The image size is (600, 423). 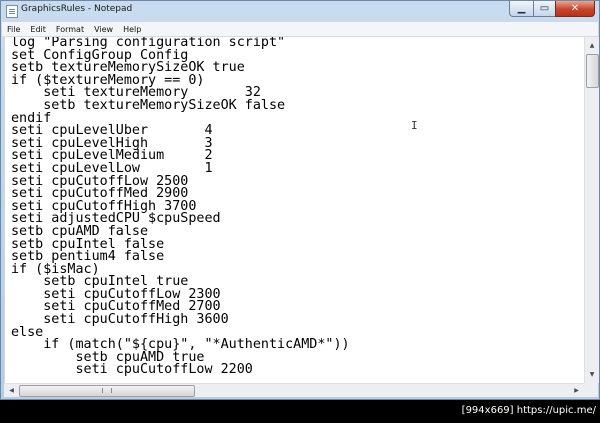 I want to click on caption-buttons: ▁ ▭ ✕, so click(x=552, y=9).